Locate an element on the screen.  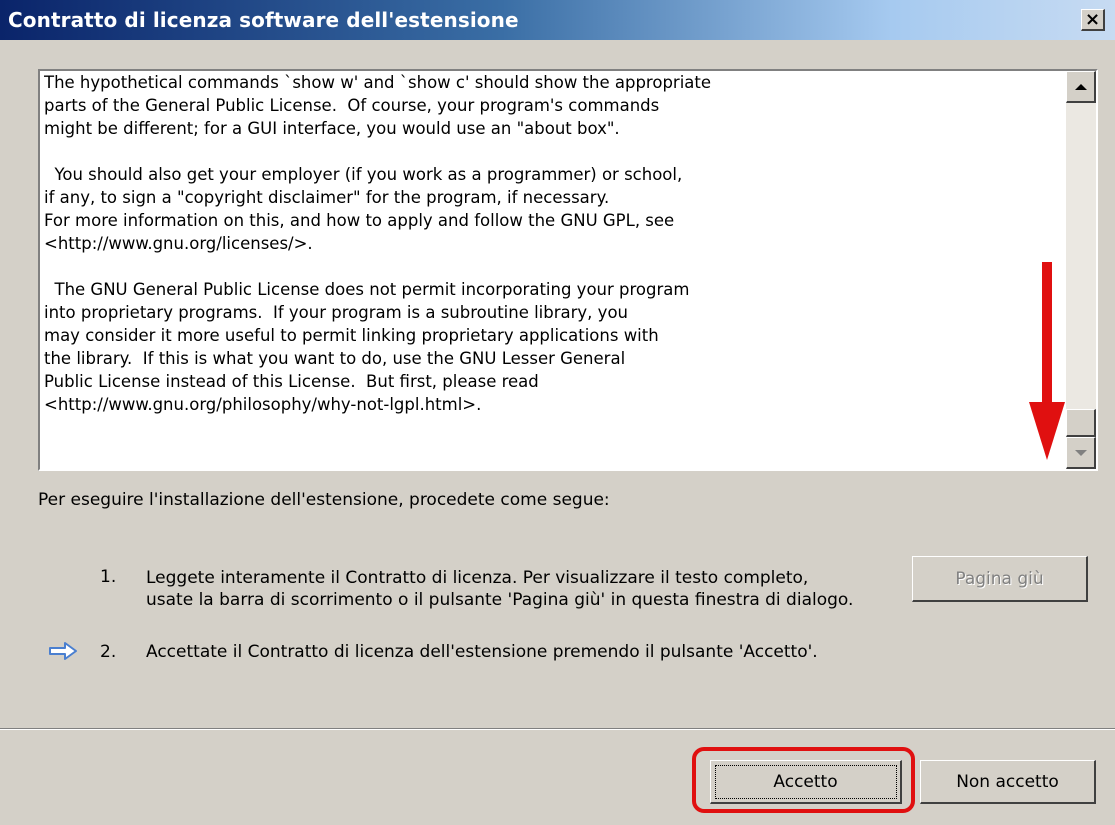
close-button: × is located at coordinates (1093, 20).